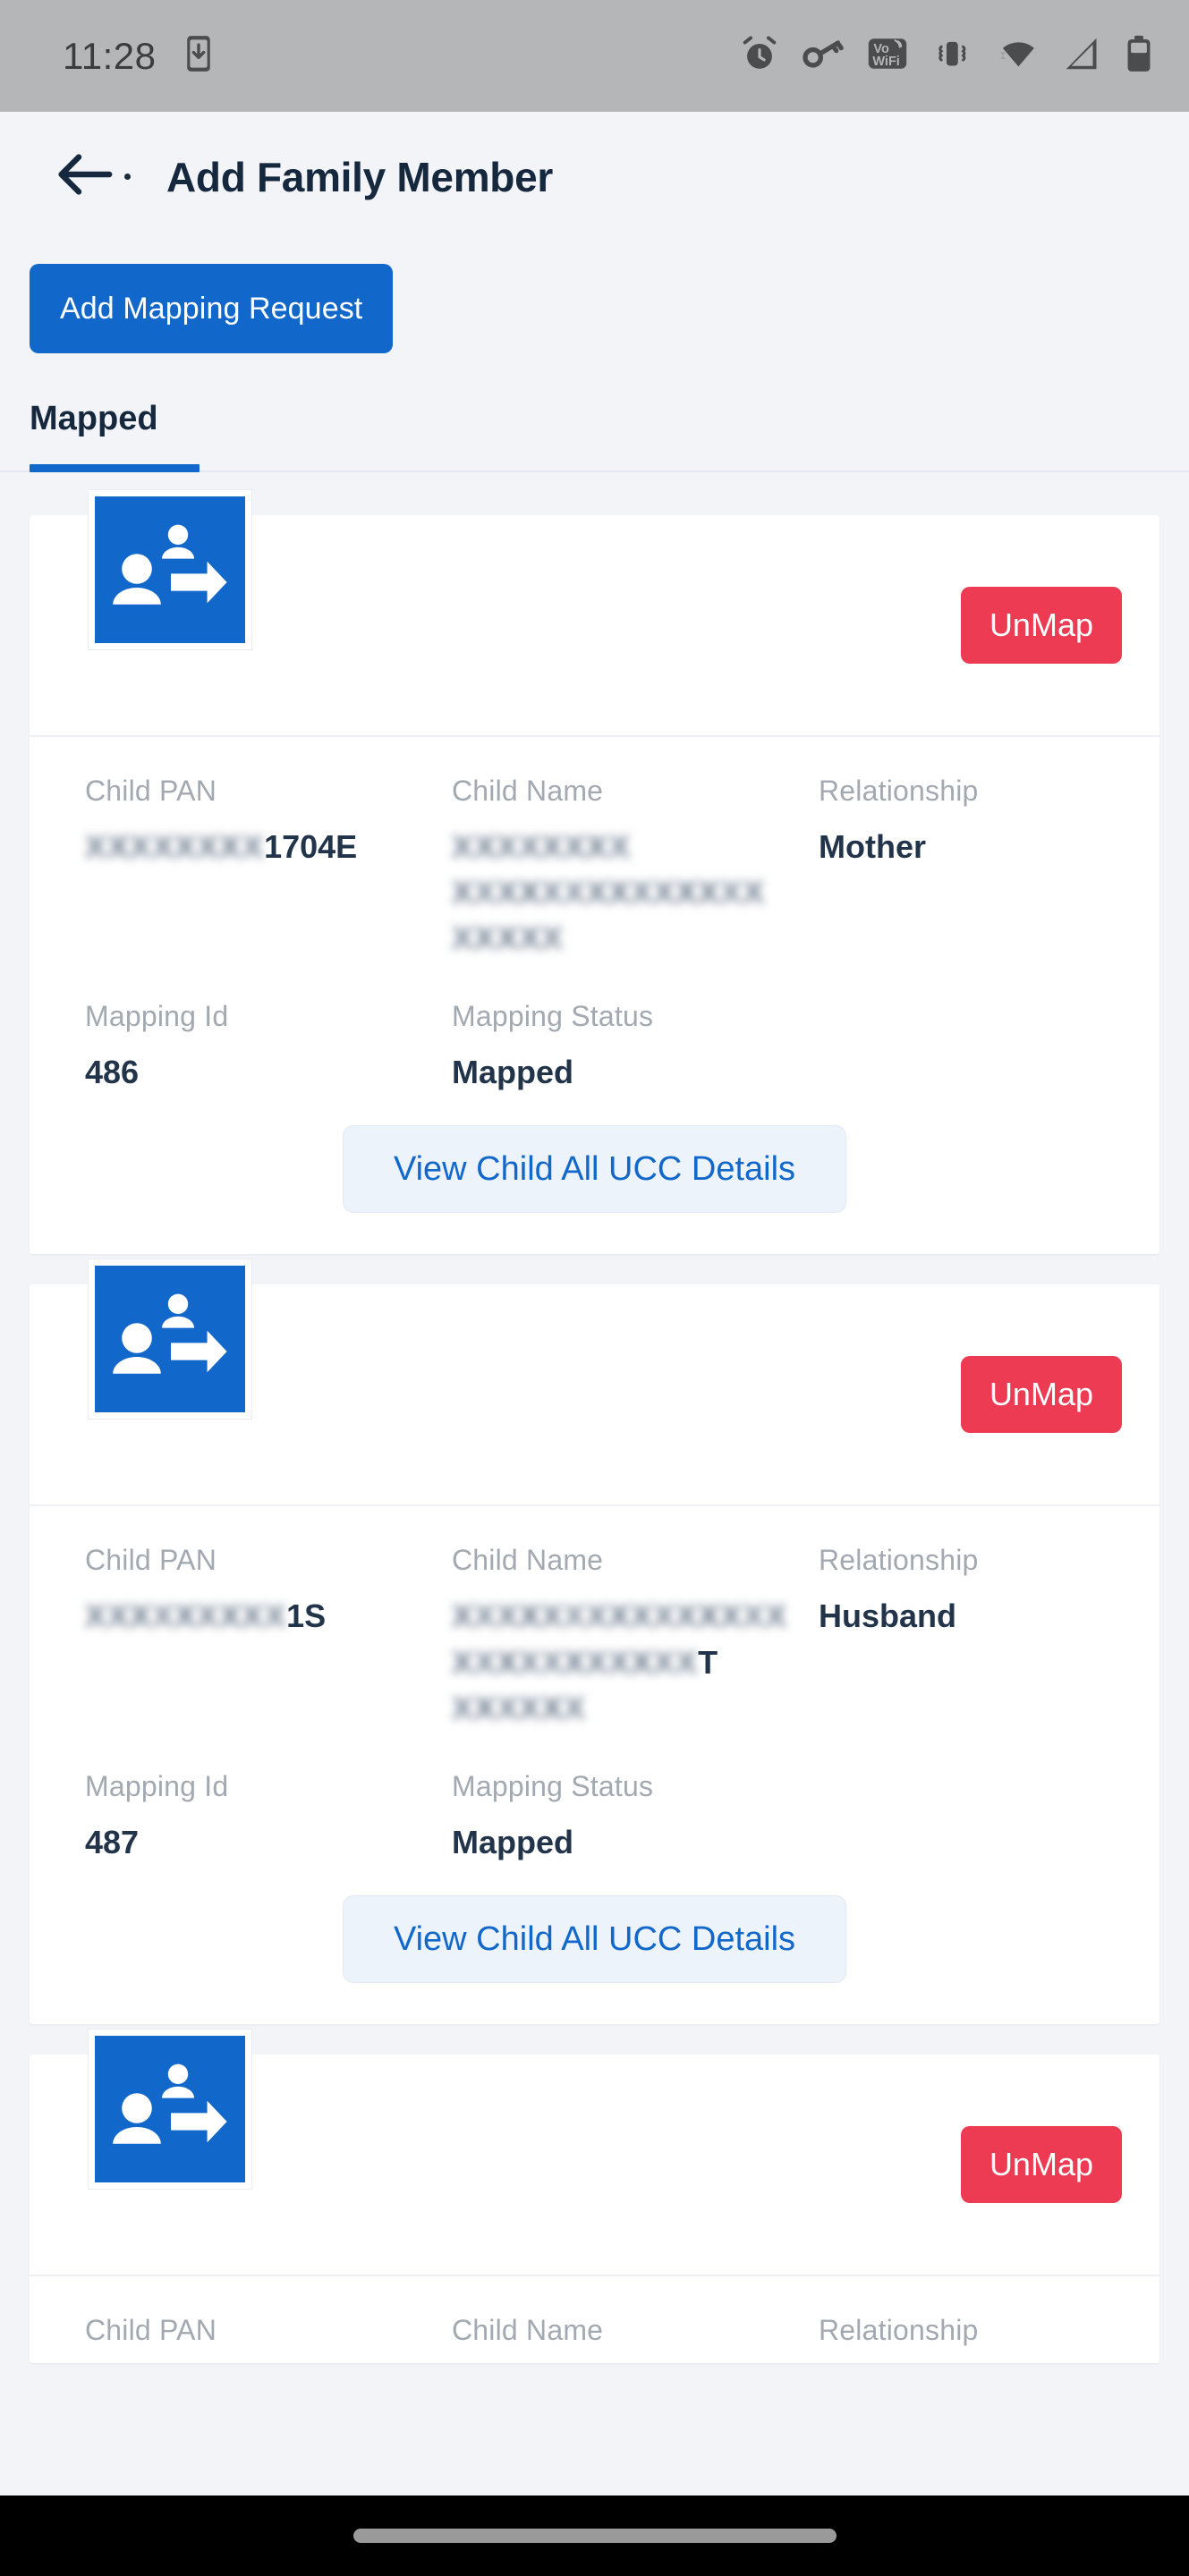  What do you see at coordinates (185, 1616) in the screenshot?
I see `child-pan-redacted: XXXXXXXXX` at bounding box center [185, 1616].